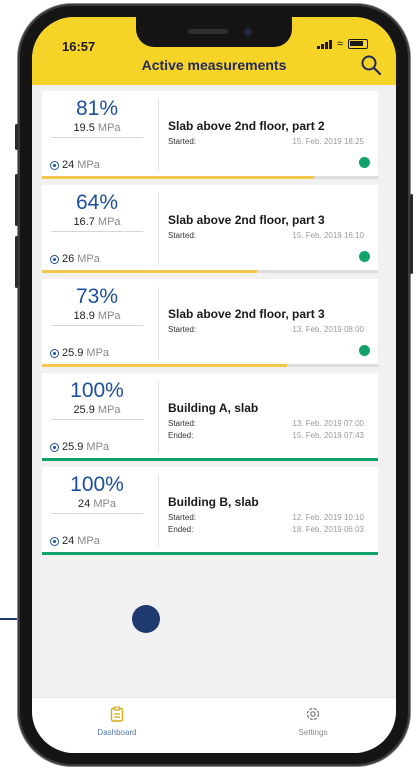 The width and height of the screenshot is (416, 770). Describe the element at coordinates (313, 732) in the screenshot. I see `tab-settings-label: Settings` at that location.